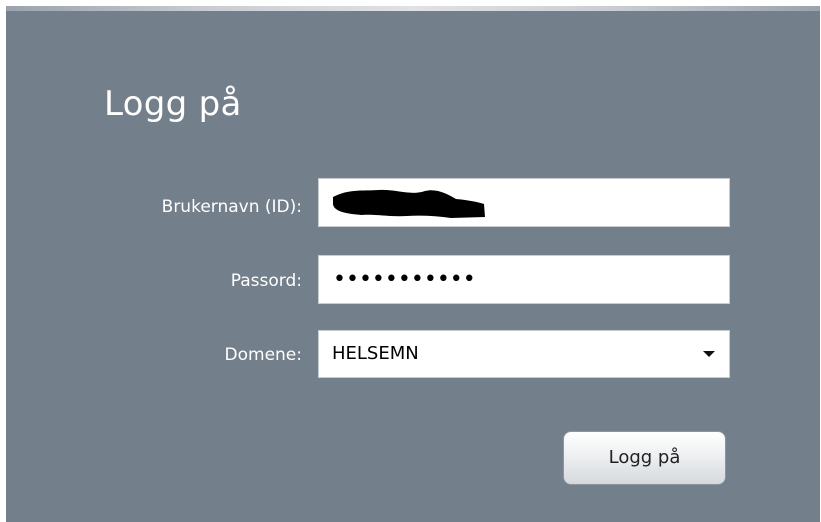 The image size is (821, 522). What do you see at coordinates (413, 8) in the screenshot?
I see `top-border` at bounding box center [413, 8].